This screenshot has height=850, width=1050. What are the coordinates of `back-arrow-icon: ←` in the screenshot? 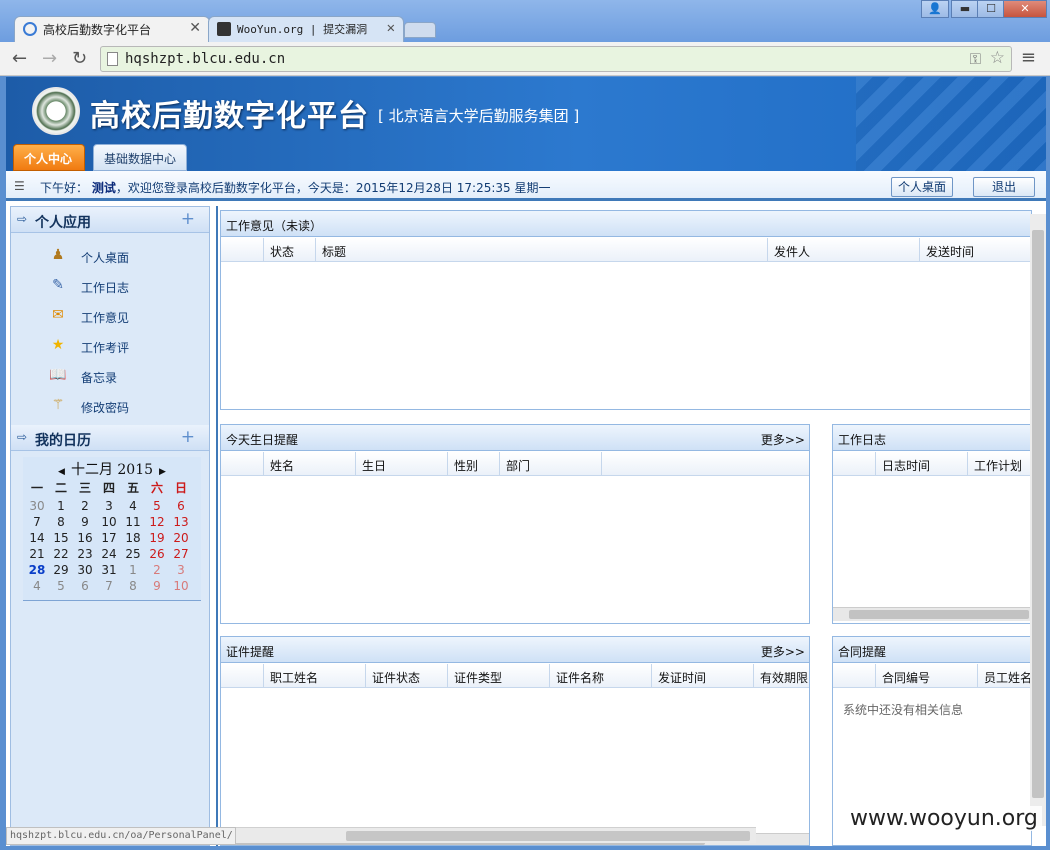 It's located at (19, 58).